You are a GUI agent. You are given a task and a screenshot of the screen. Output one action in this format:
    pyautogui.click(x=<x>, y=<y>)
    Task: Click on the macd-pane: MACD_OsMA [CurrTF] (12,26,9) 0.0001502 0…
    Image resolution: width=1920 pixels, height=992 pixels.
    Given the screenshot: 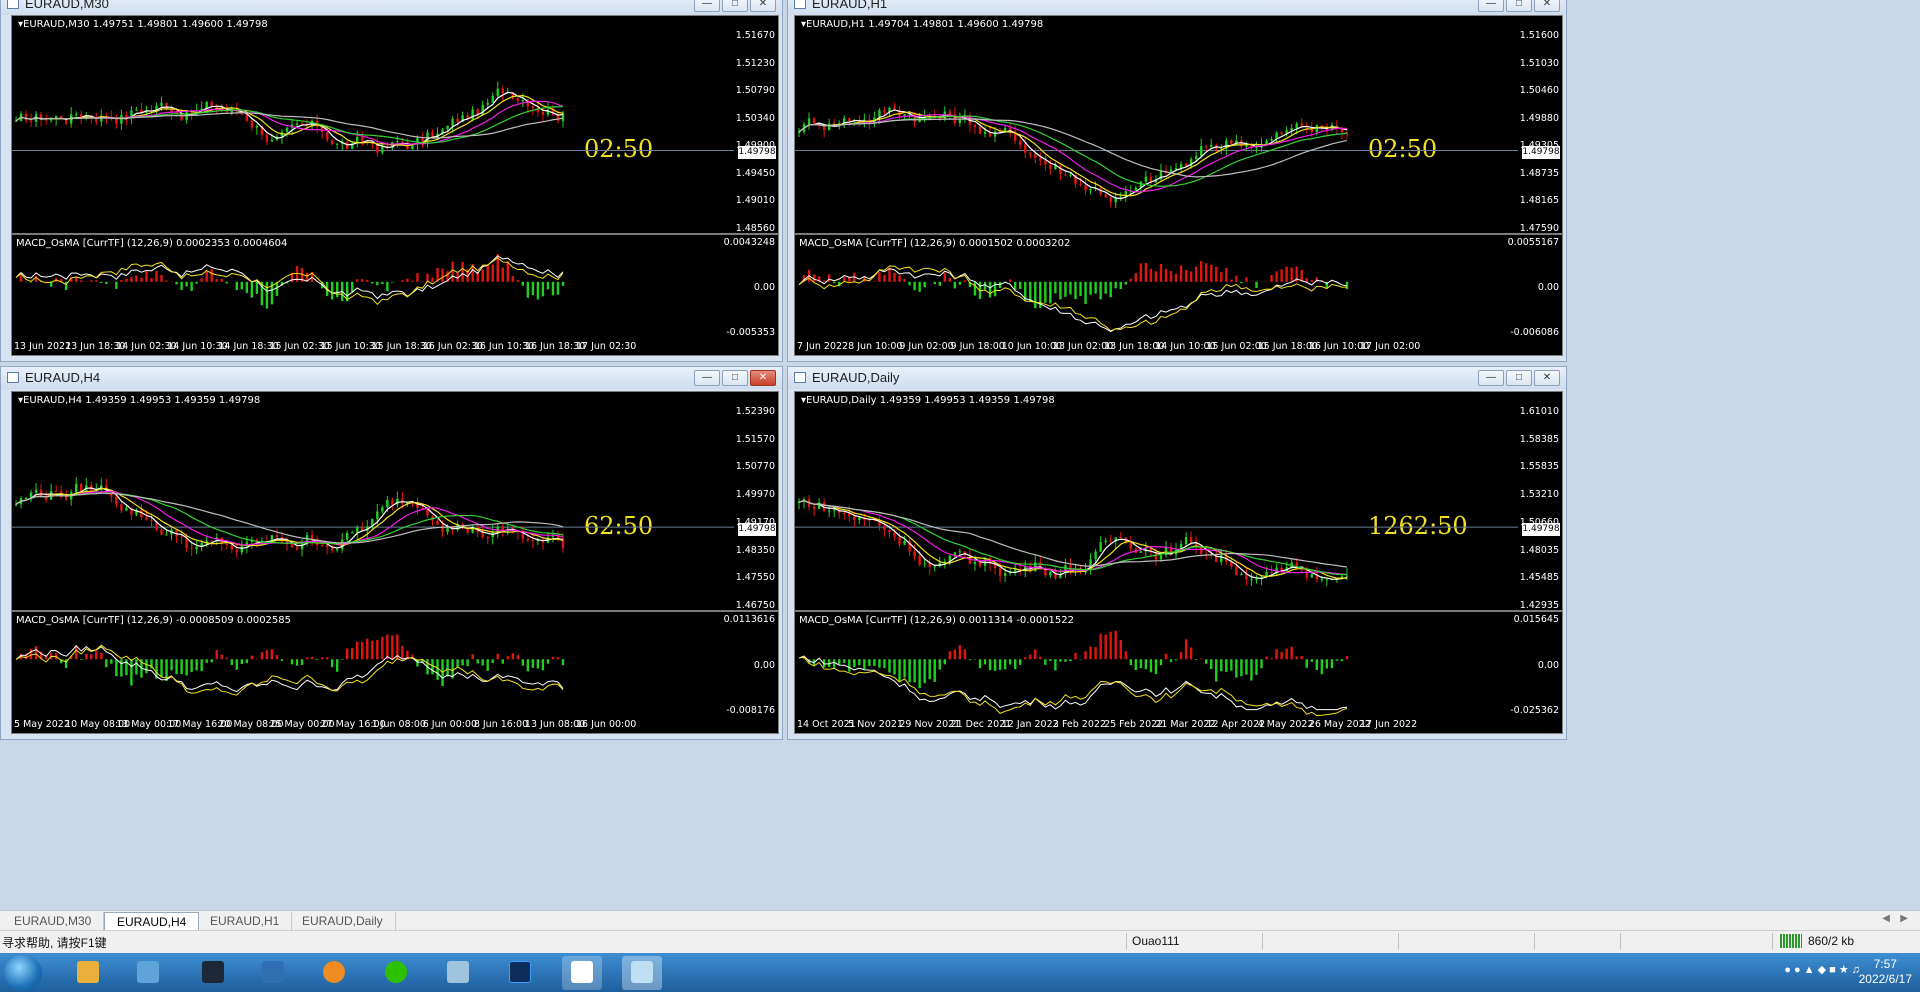 What is the action you would take?
    pyautogui.click(x=1178, y=287)
    